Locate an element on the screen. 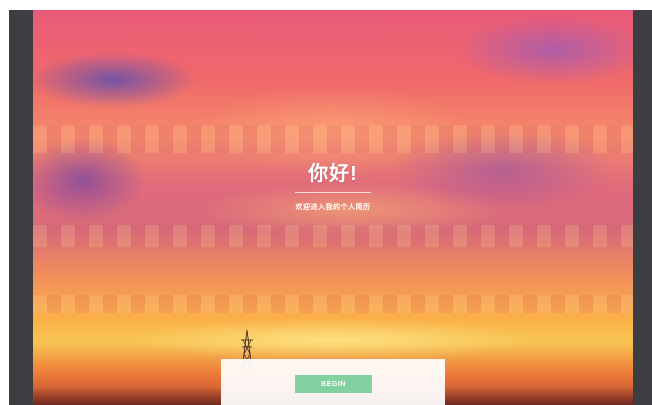  begin-button: BEGIN is located at coordinates (333, 384).